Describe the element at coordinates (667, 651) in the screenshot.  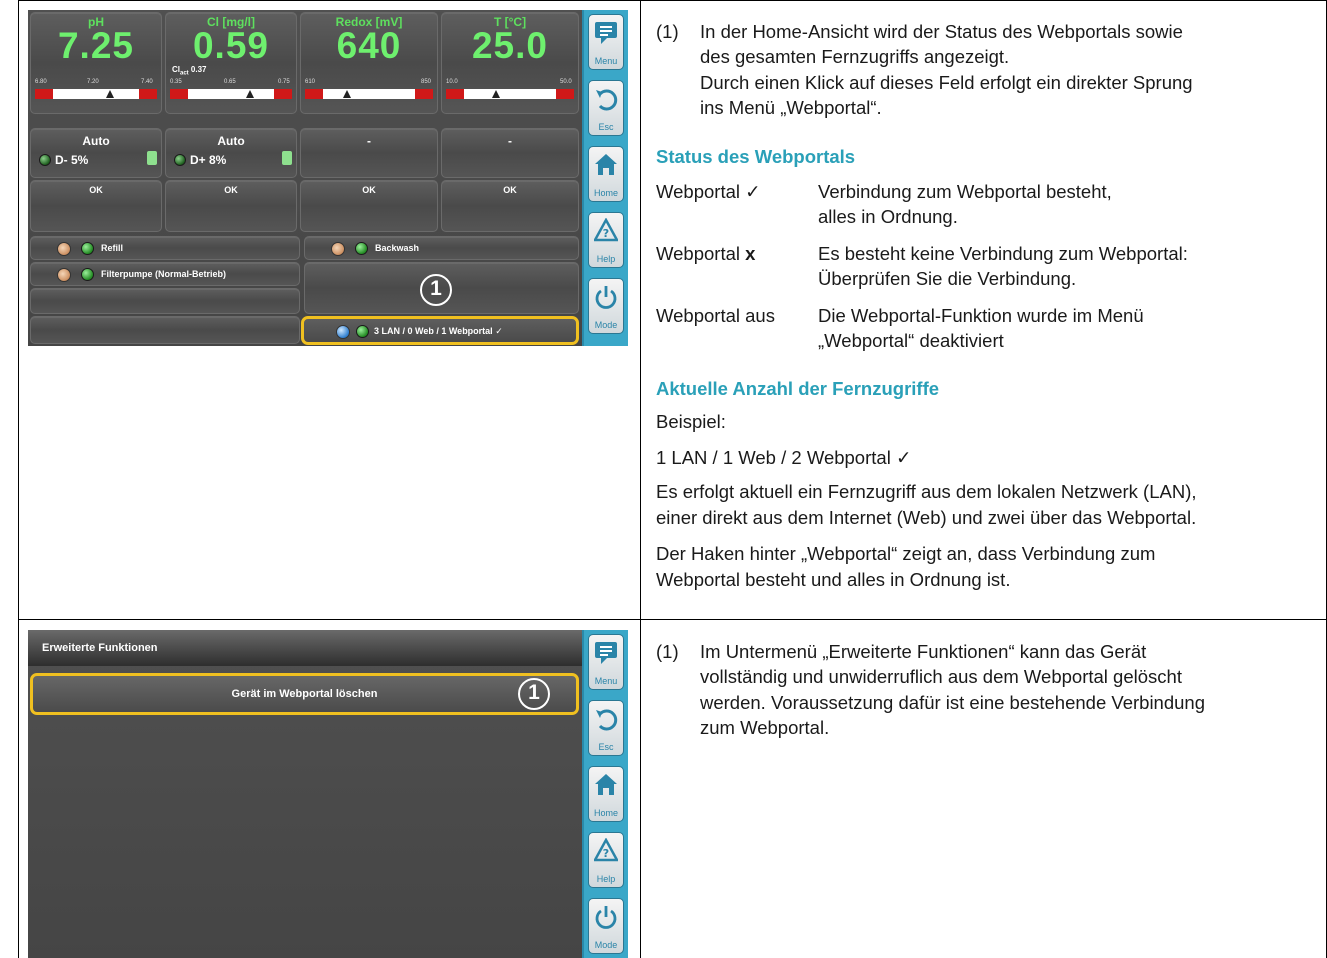
I see `item-number: (1)` at that location.